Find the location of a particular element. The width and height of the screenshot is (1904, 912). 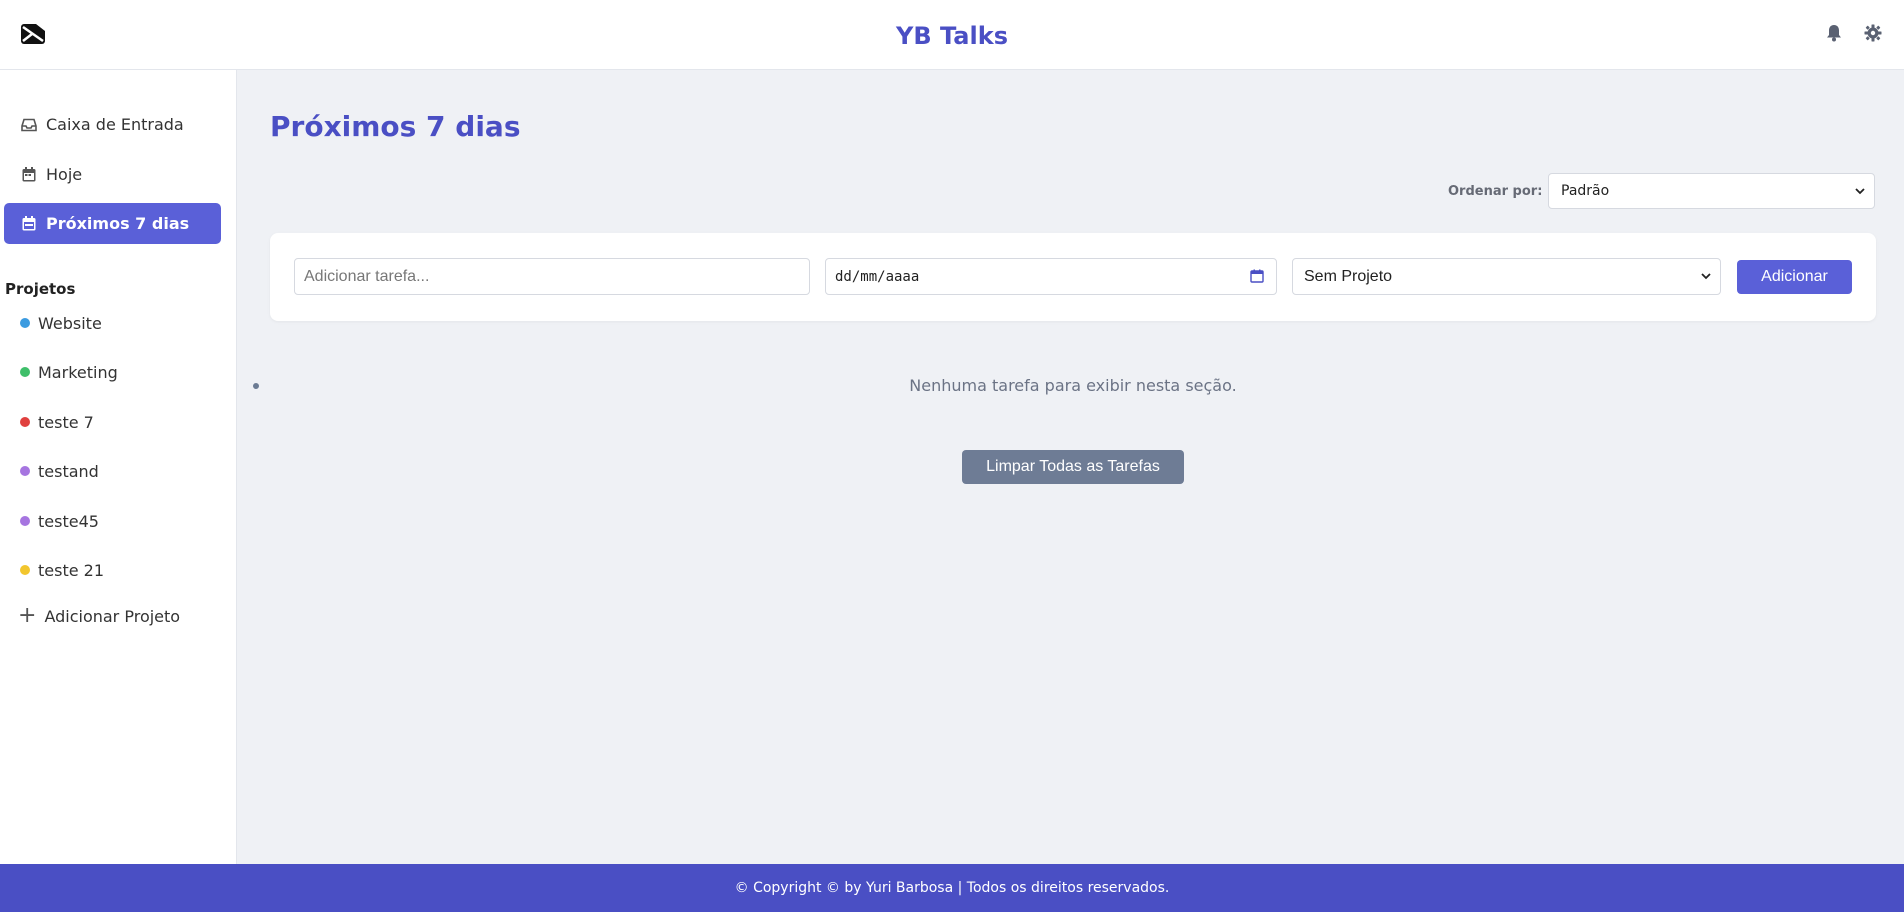

app-title: YB Talks is located at coordinates (952, 36).